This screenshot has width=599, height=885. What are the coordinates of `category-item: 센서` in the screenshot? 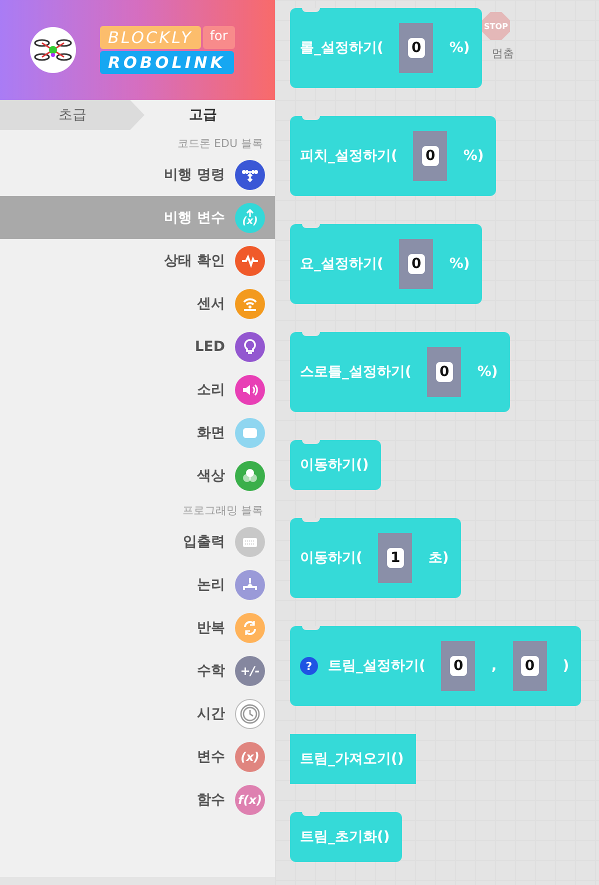 It's located at (137, 303).